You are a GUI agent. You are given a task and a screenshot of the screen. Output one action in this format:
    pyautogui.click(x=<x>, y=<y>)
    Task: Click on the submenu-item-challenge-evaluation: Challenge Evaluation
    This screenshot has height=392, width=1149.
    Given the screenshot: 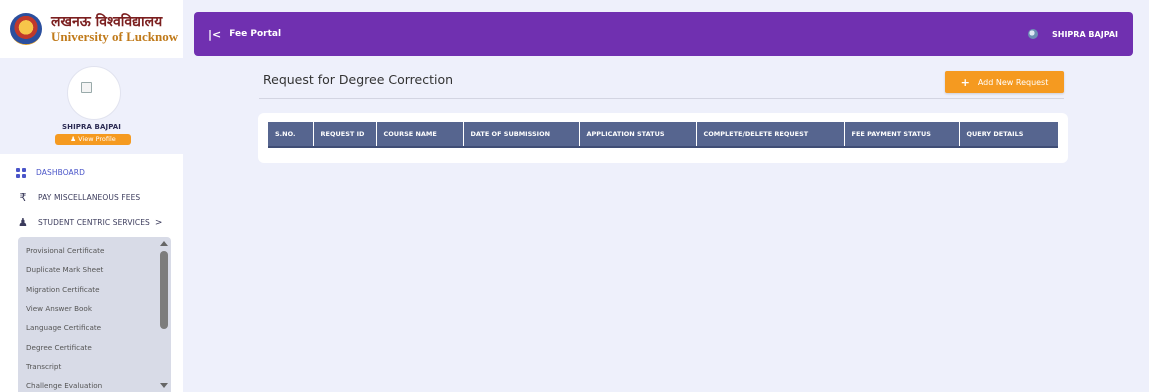 What is the action you would take?
    pyautogui.click(x=94, y=384)
    